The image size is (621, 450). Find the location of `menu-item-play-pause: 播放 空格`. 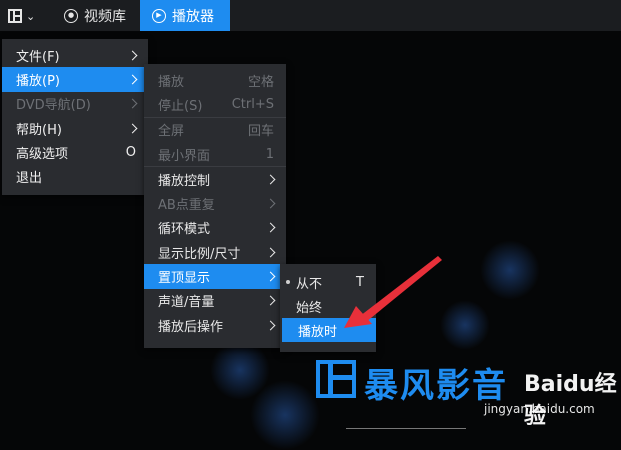

menu-item-play-pause: 播放 空格 is located at coordinates (215, 80).